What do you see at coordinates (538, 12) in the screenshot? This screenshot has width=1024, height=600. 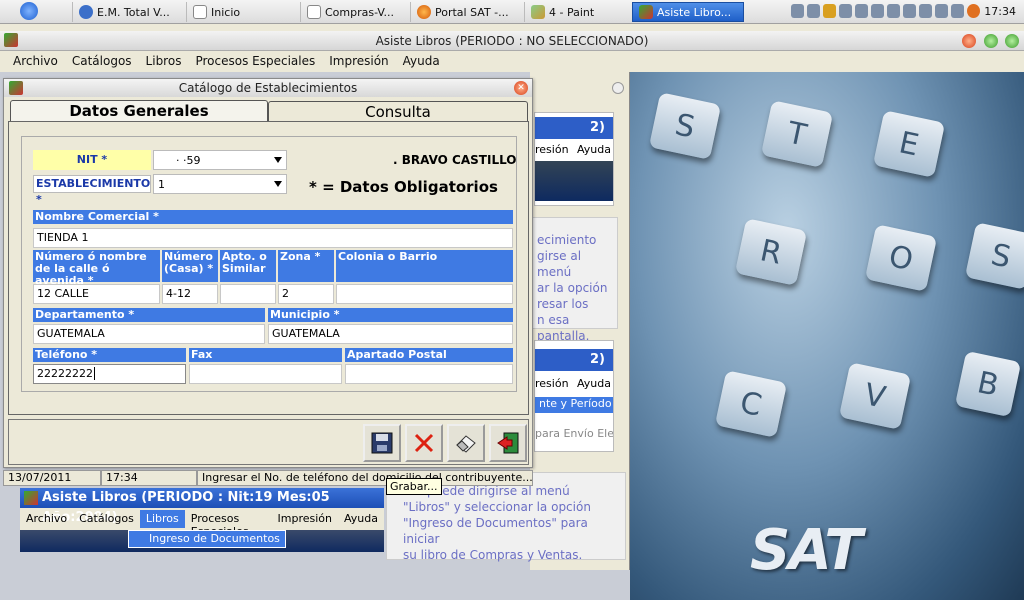 I see `paint-icon` at bounding box center [538, 12].